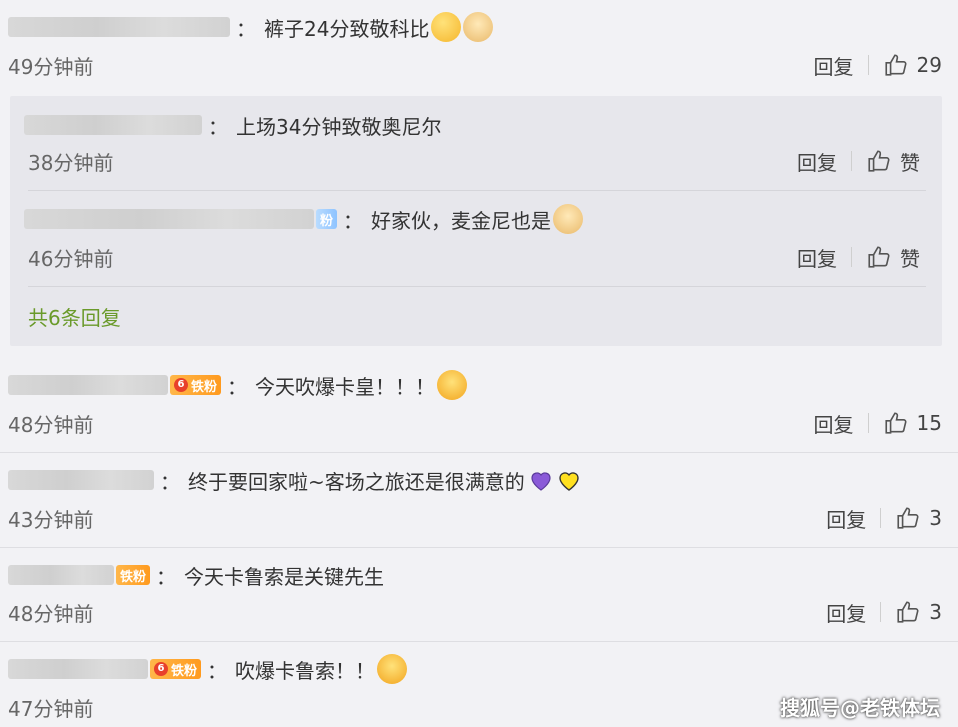 The width and height of the screenshot is (958, 727). I want to click on reply-2-header: 粉 ： 好家伙，麦金尼也是, so click(304, 219).